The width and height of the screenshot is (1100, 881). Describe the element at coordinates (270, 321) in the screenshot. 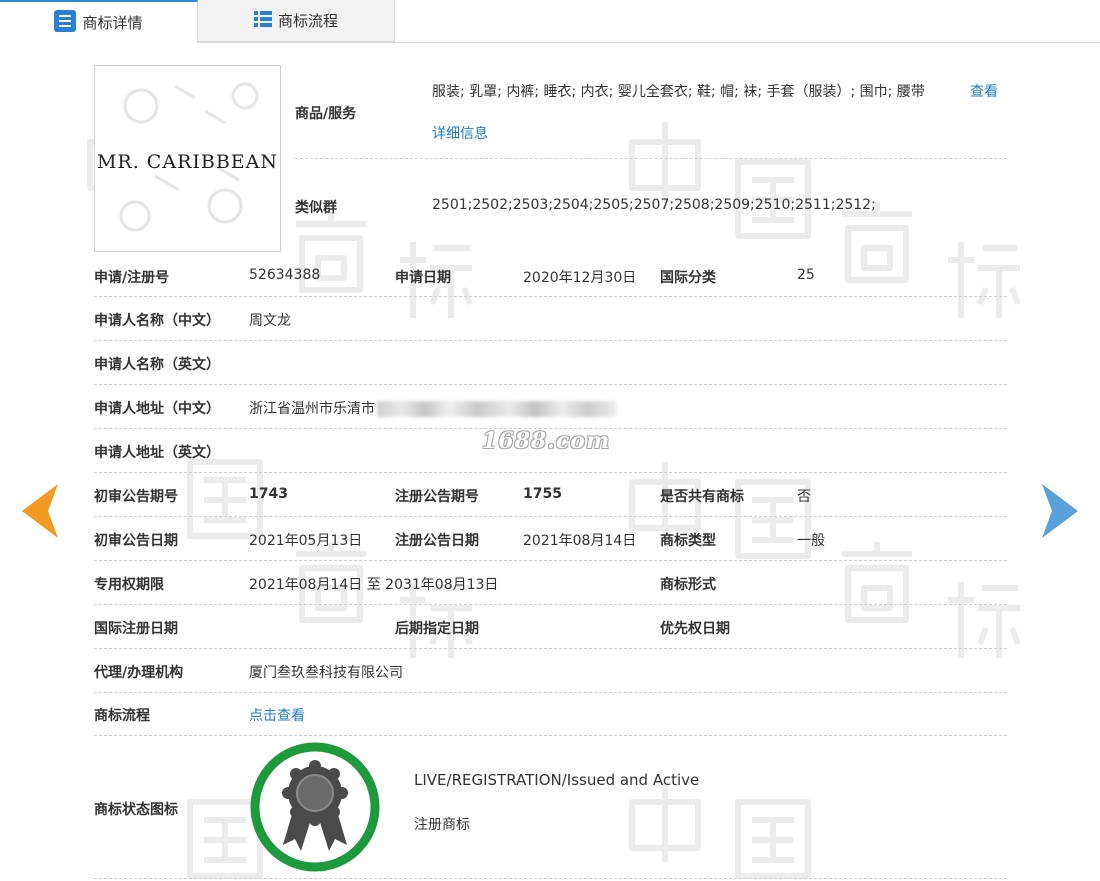

I see `applicant-cn-value: 周文龙` at that location.